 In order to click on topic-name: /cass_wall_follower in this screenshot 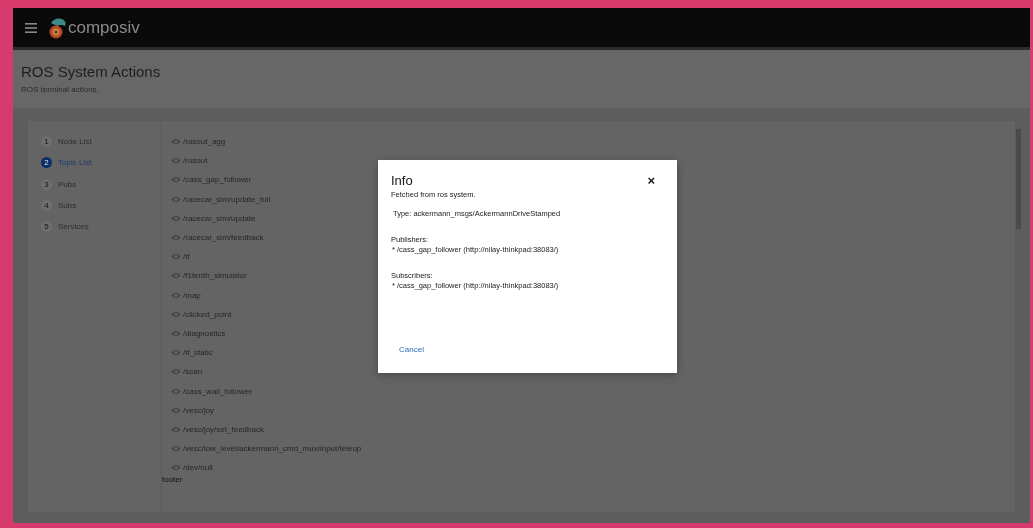, I will do `click(217, 391)`.